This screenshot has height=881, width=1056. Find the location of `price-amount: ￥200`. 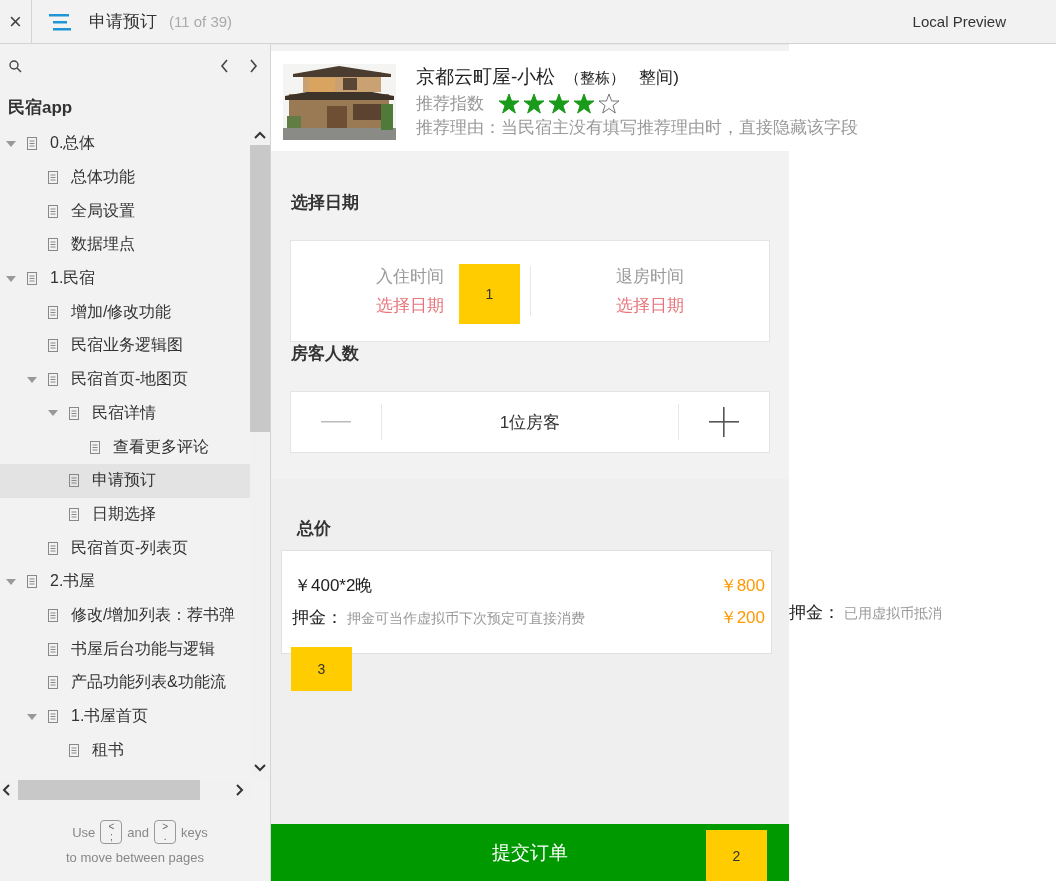

price-amount: ￥200 is located at coordinates (742, 617).